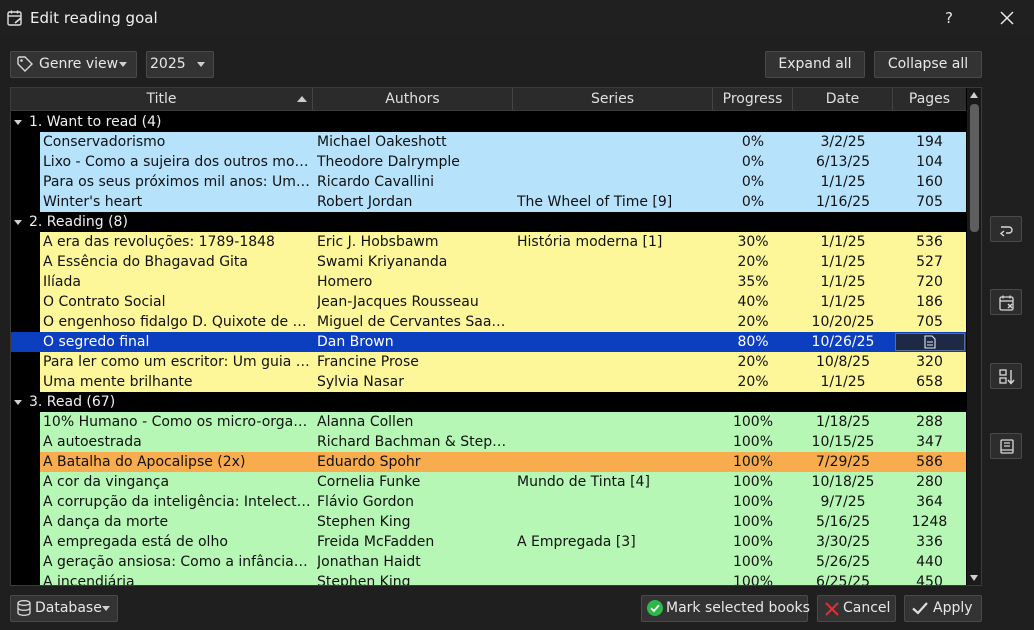 Image resolution: width=1034 pixels, height=630 pixels. I want to click on sort-button, so click(1006, 376).